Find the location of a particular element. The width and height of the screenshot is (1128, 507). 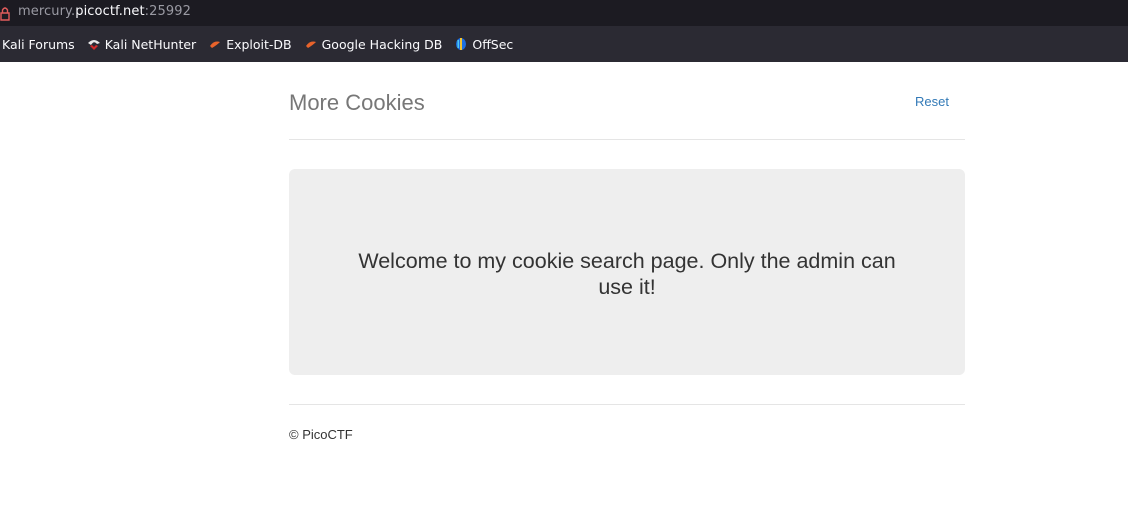

url-prefix: mercury. is located at coordinates (47, 11).